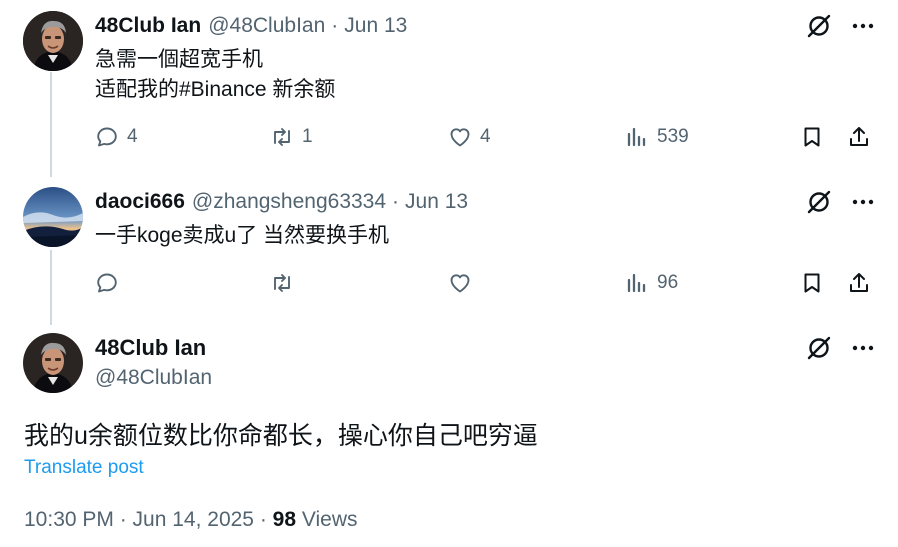 This screenshot has width=898, height=547. Describe the element at coordinates (148, 519) in the screenshot. I see `post-timestamp: 10:30 PM · Jun 14, 2025 ·` at that location.